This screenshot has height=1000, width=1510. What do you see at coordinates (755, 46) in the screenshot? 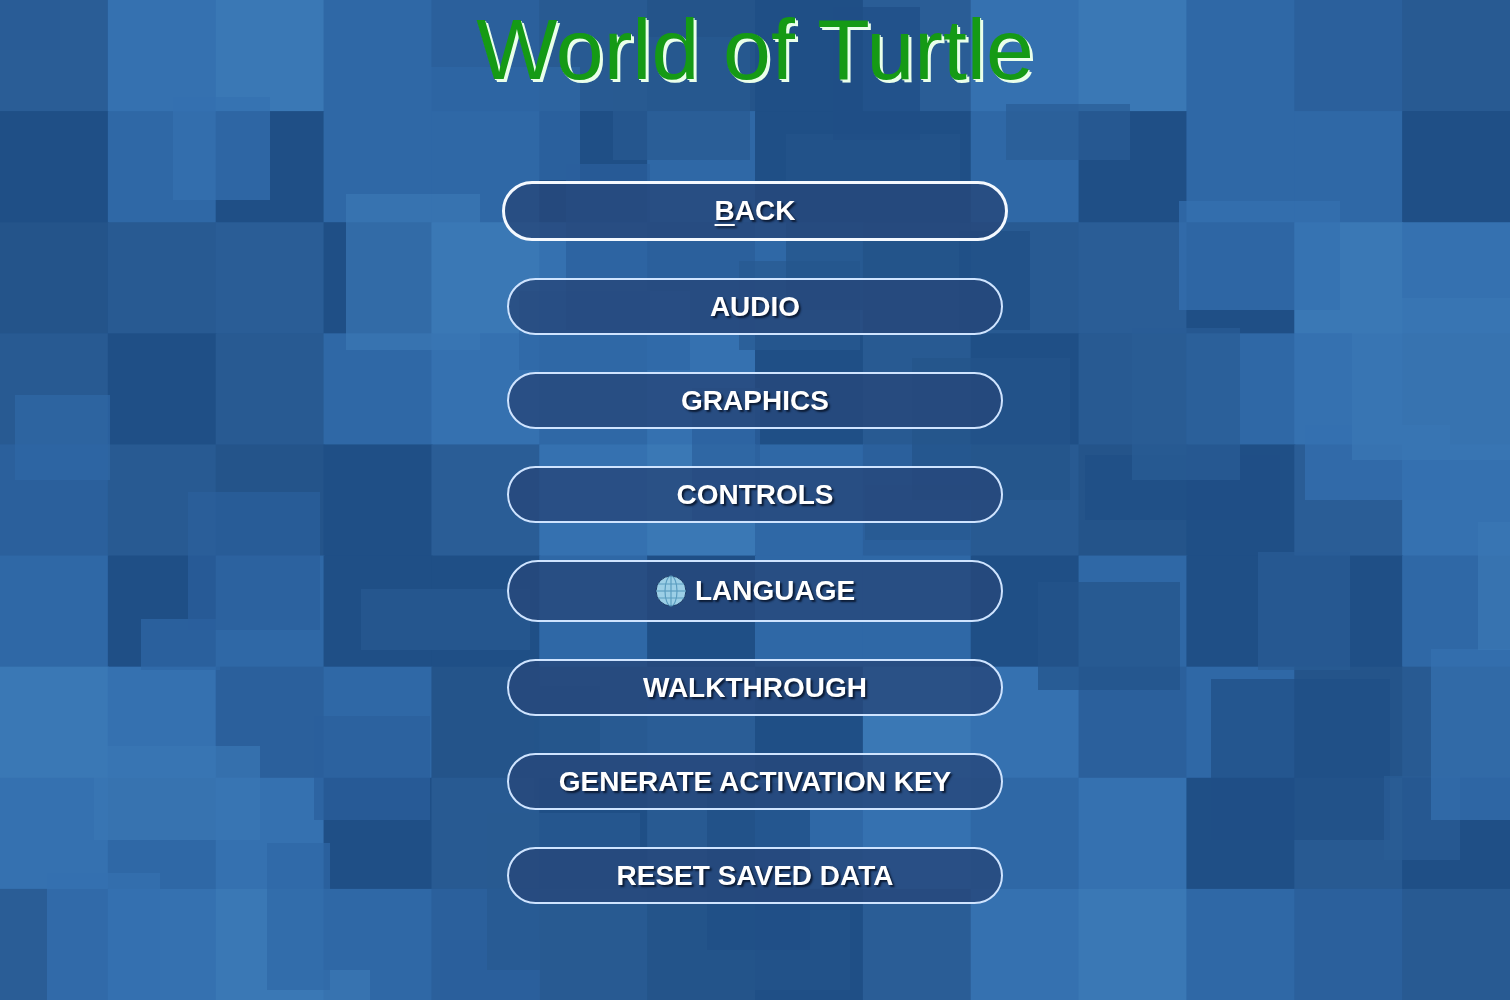
I see `game-title: World of Turtle` at bounding box center [755, 46].